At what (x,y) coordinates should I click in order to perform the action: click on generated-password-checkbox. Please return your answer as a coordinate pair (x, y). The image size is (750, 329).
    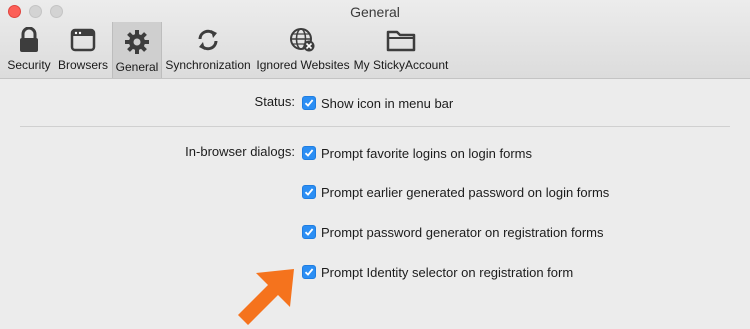
    Looking at the image, I should click on (309, 192).